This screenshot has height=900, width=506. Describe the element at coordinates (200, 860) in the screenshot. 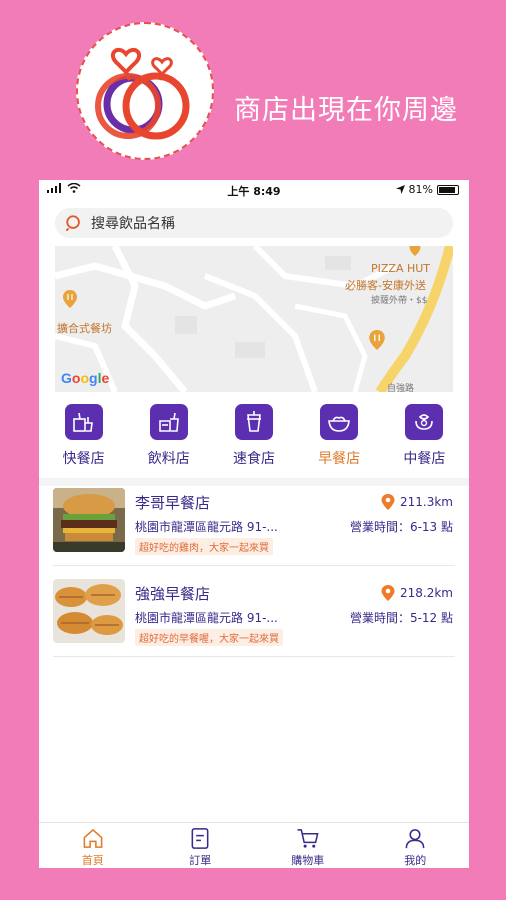

I see `tab-label: 訂單` at that location.